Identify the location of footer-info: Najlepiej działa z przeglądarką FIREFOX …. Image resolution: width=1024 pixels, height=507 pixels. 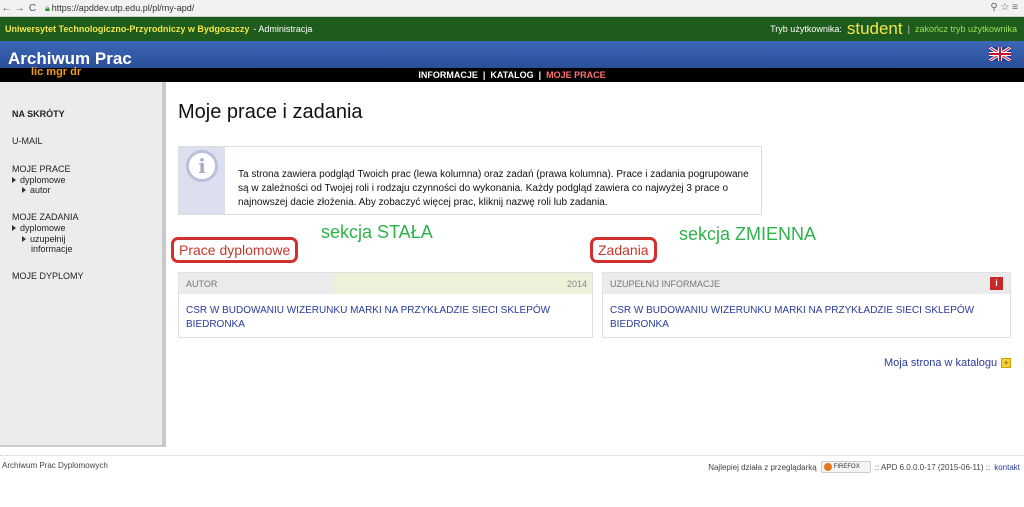
(864, 467).